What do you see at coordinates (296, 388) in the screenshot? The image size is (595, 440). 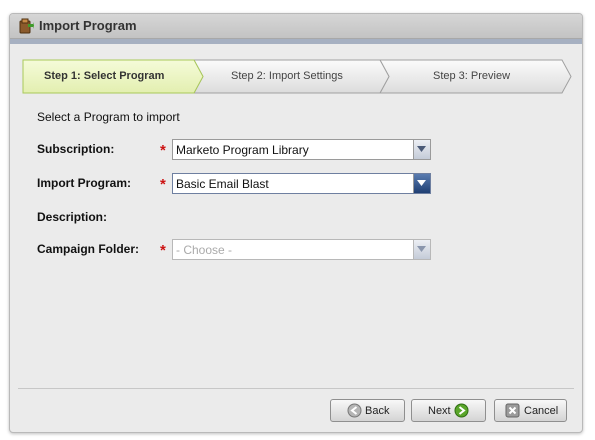 I see `footer-divider` at bounding box center [296, 388].